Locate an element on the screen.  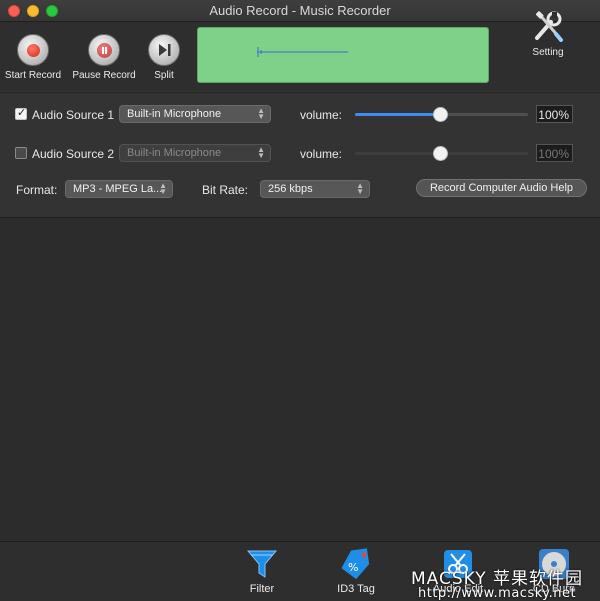
bitrate-select: 256 kbps ▲ ▼ is located at coordinates (315, 189).